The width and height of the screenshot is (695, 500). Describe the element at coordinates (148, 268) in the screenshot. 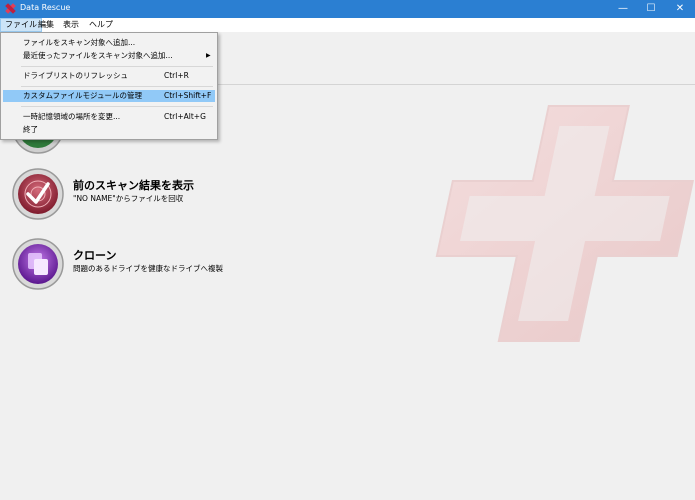

I see `action-description: 問題のあるドライブを健康なドライブへ複製` at that location.